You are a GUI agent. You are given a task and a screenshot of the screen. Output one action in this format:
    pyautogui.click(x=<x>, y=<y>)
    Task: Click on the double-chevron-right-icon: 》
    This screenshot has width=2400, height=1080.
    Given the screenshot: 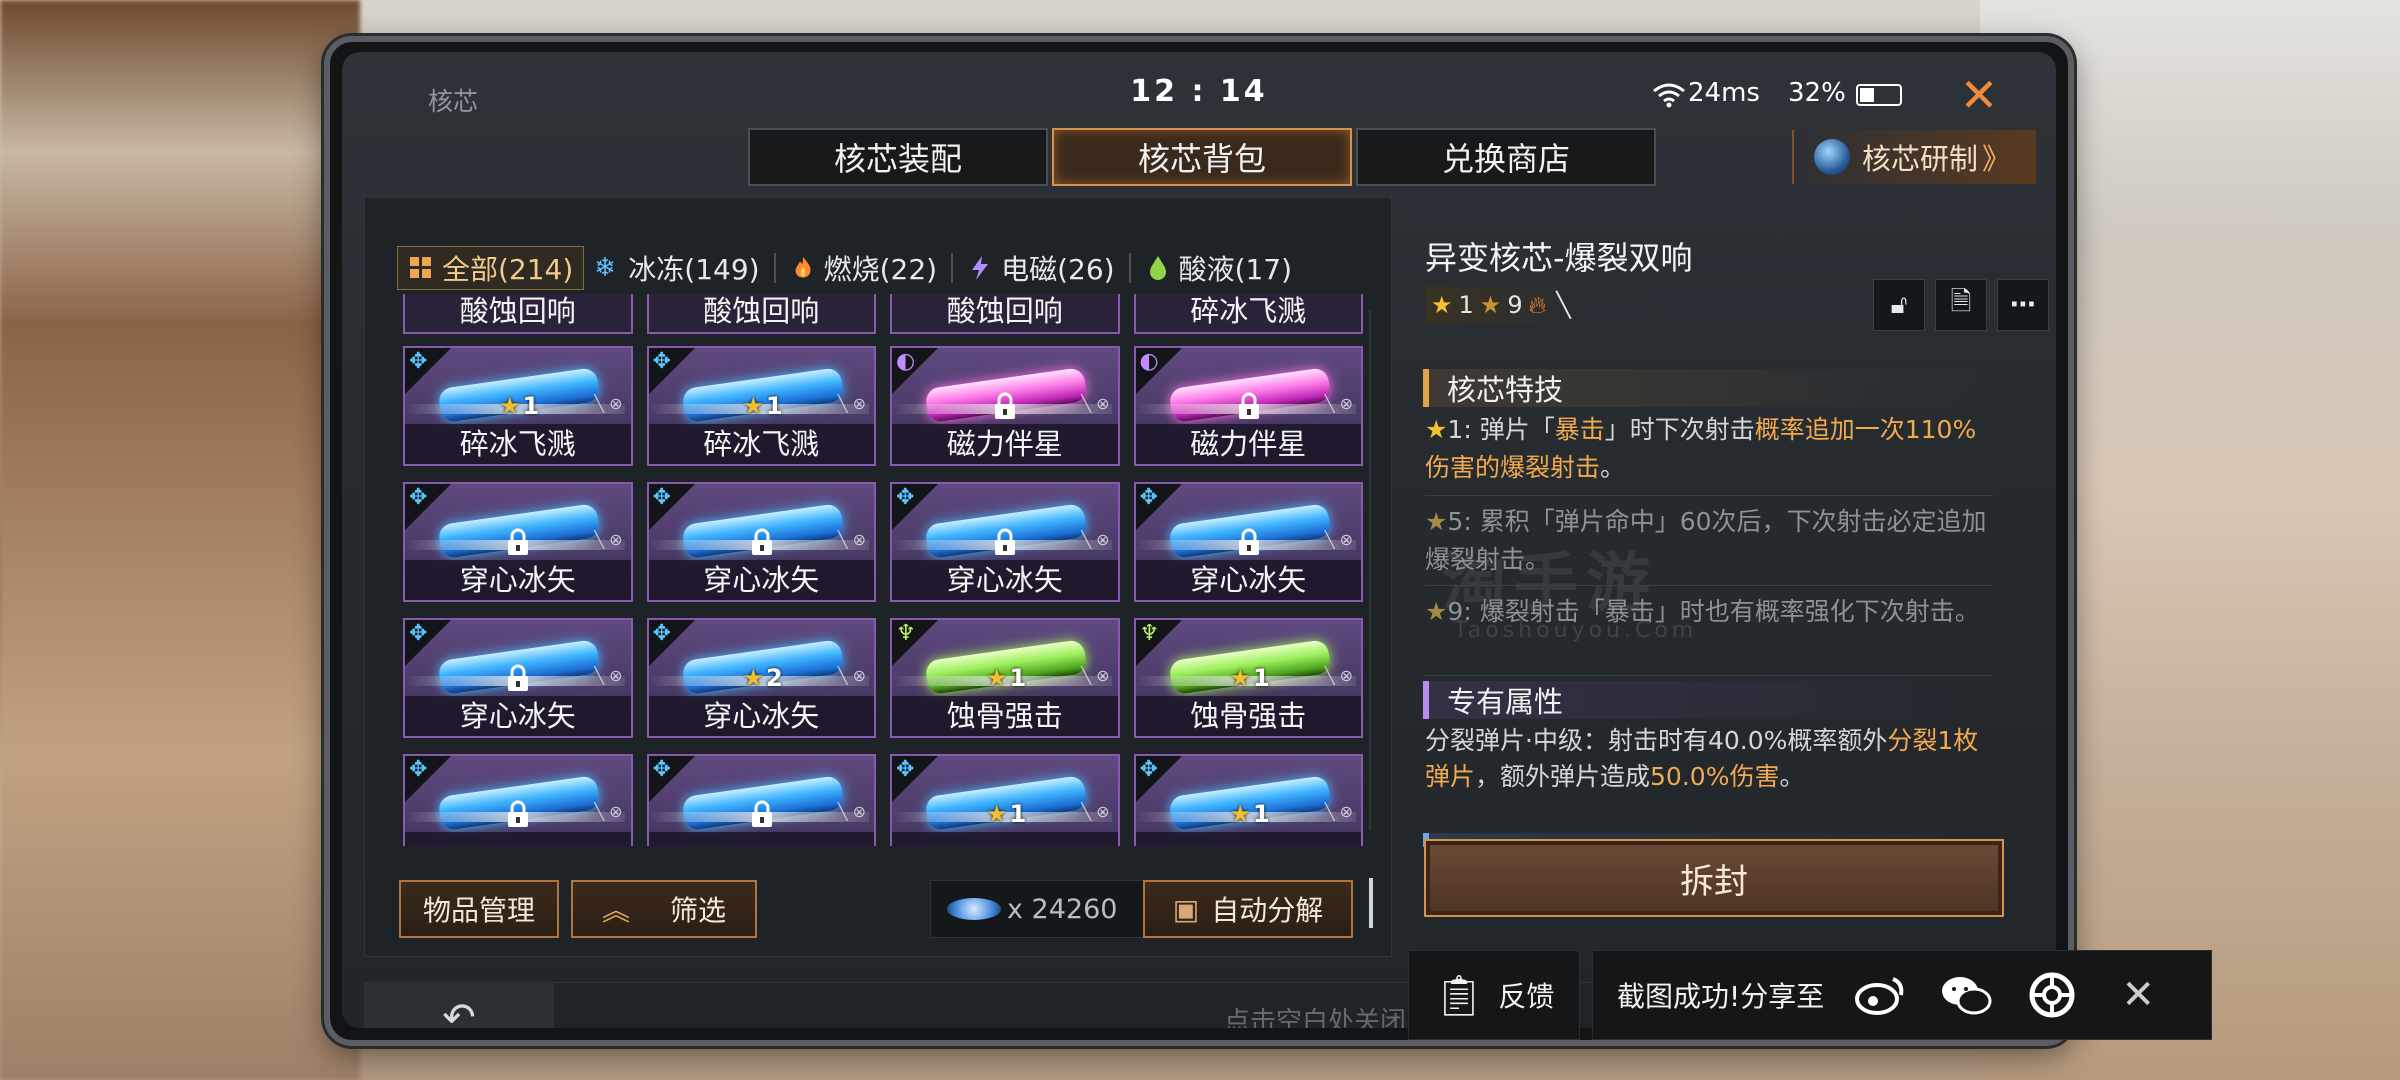 What is the action you would take?
    pyautogui.click(x=1997, y=159)
    